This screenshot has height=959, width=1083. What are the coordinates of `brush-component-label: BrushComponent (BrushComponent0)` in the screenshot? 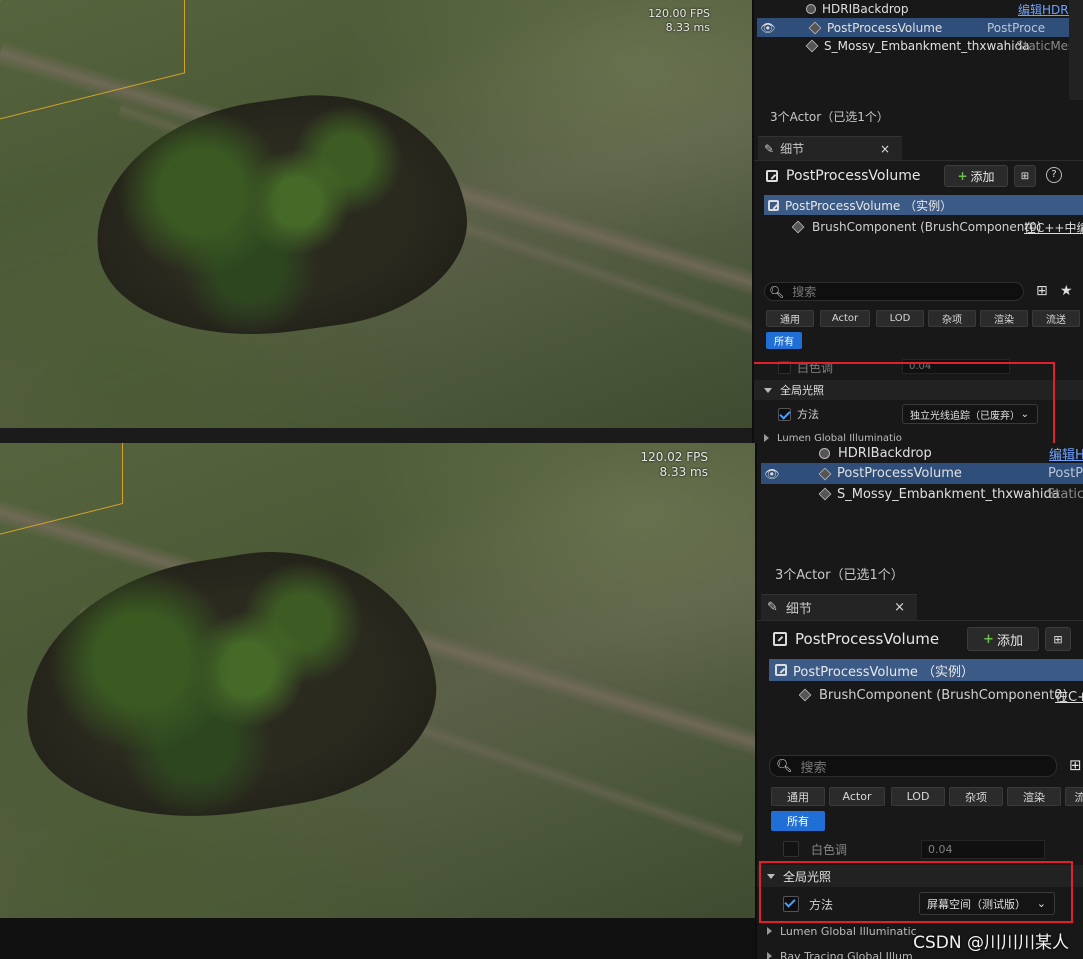 It's located at (943, 695).